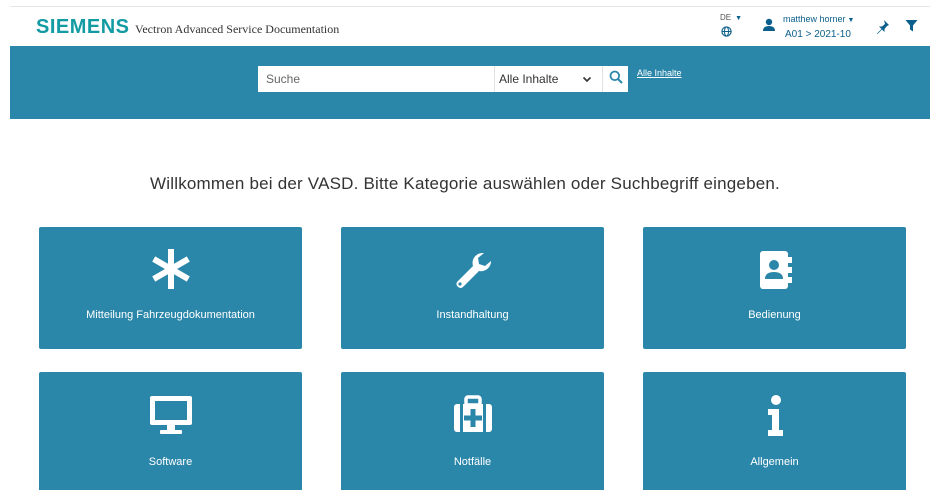 The image size is (930, 490). I want to click on search-button, so click(615, 79).